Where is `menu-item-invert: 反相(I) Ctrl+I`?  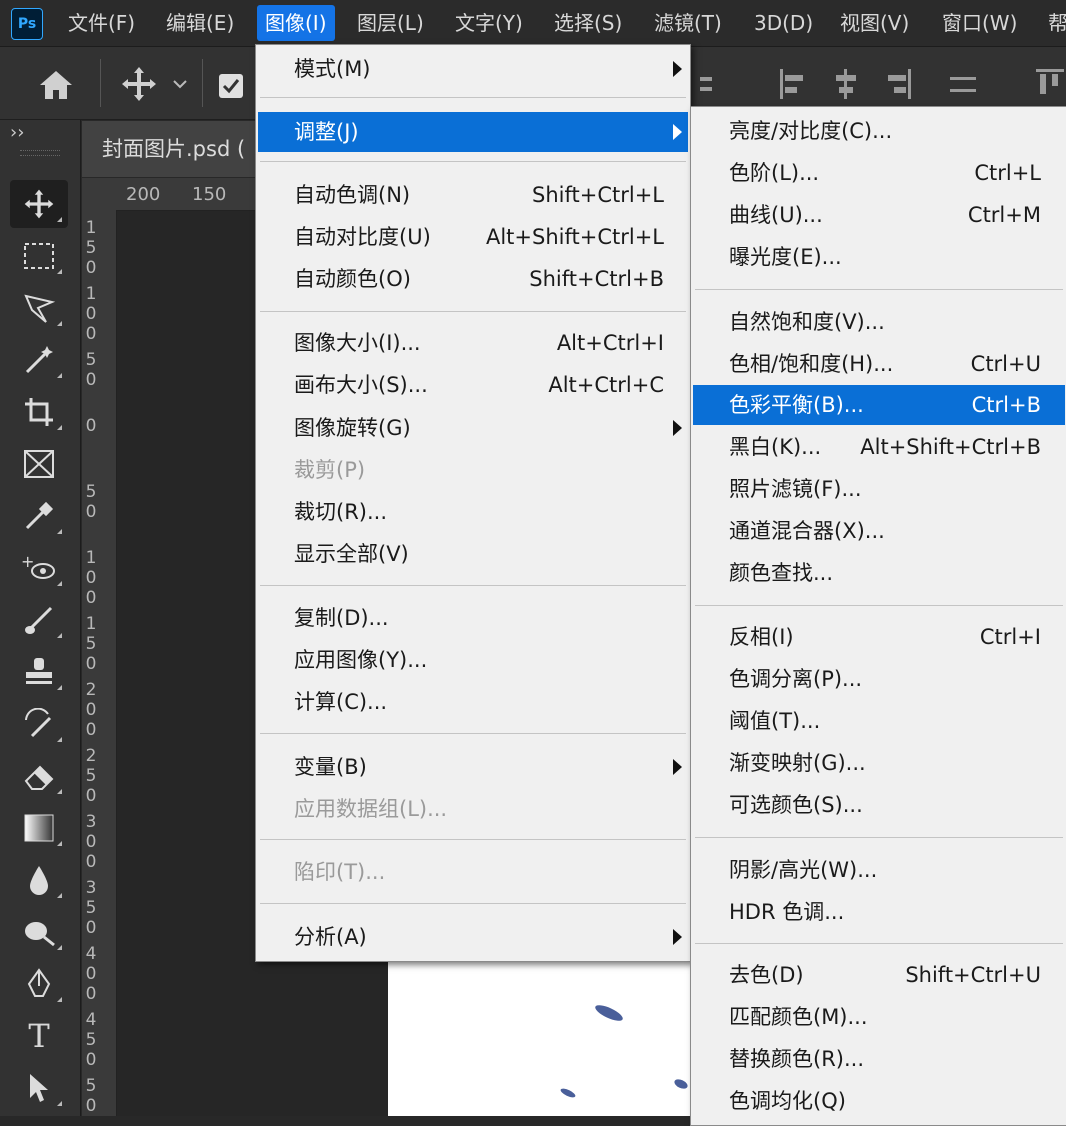
menu-item-invert: 反相(I) Ctrl+I is located at coordinates (879, 637).